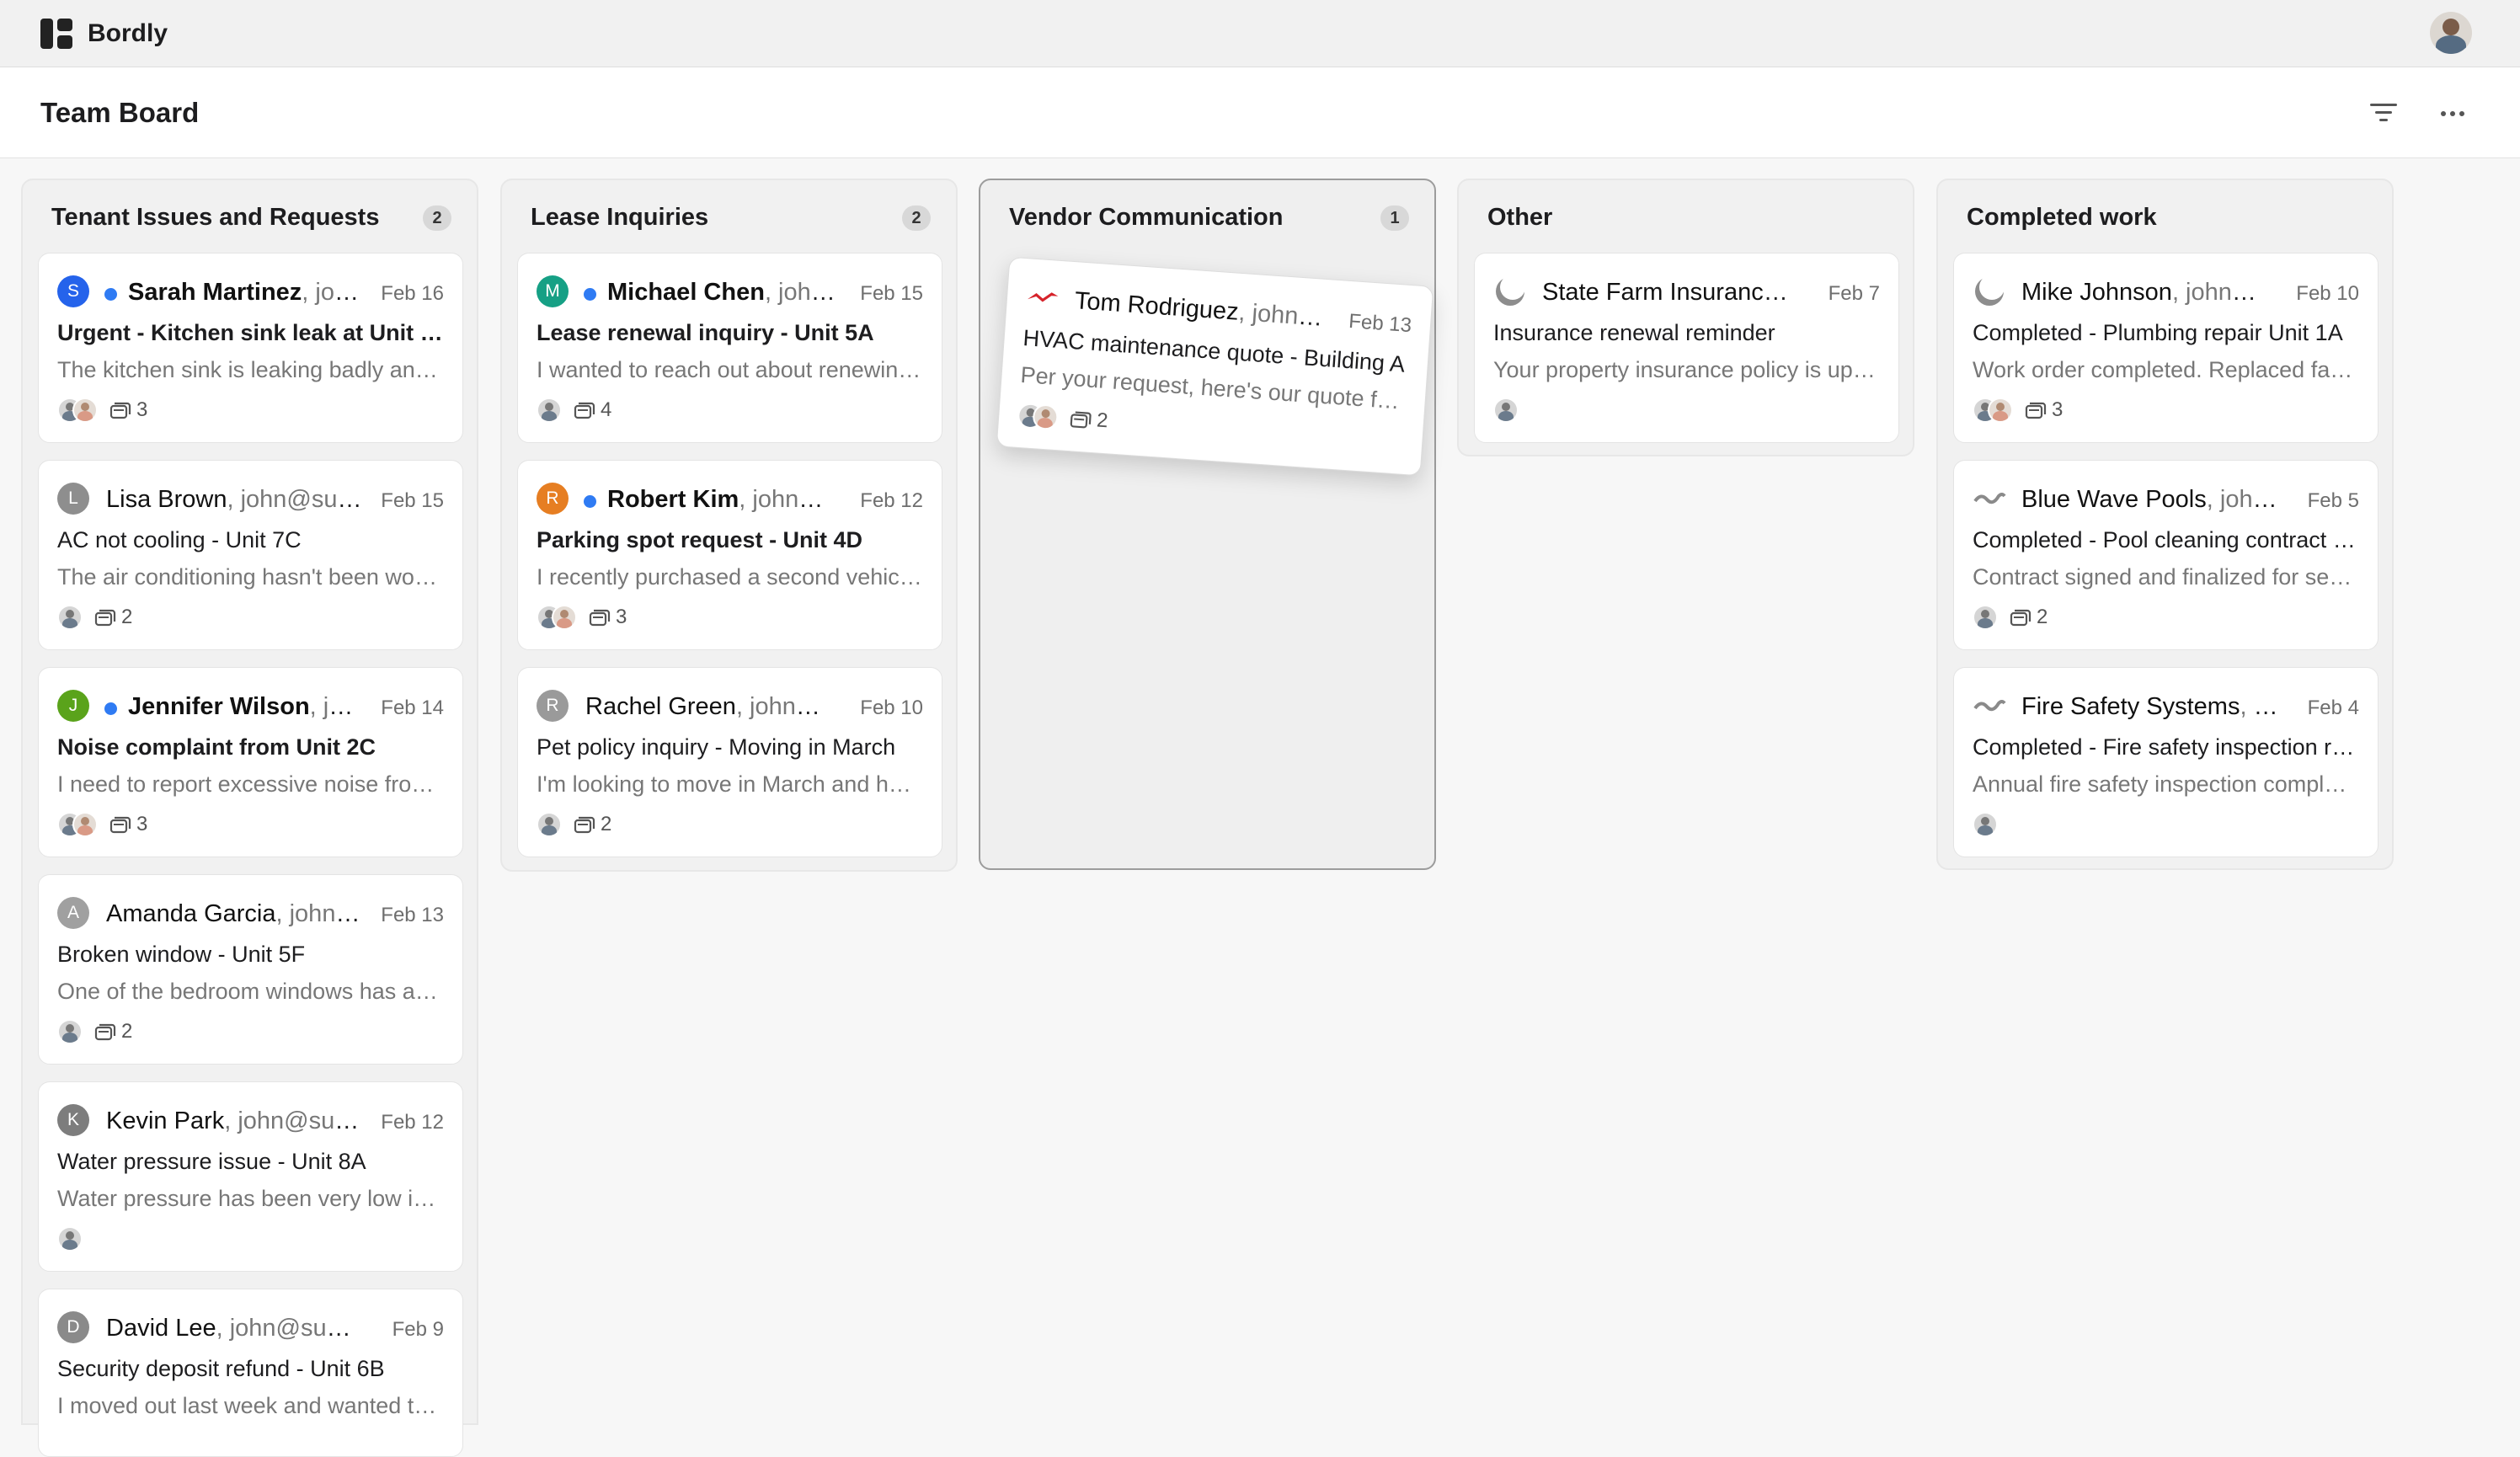 The width and height of the screenshot is (2520, 1457). I want to click on card-subject: AC not cooling - Unit 7C, so click(179, 539).